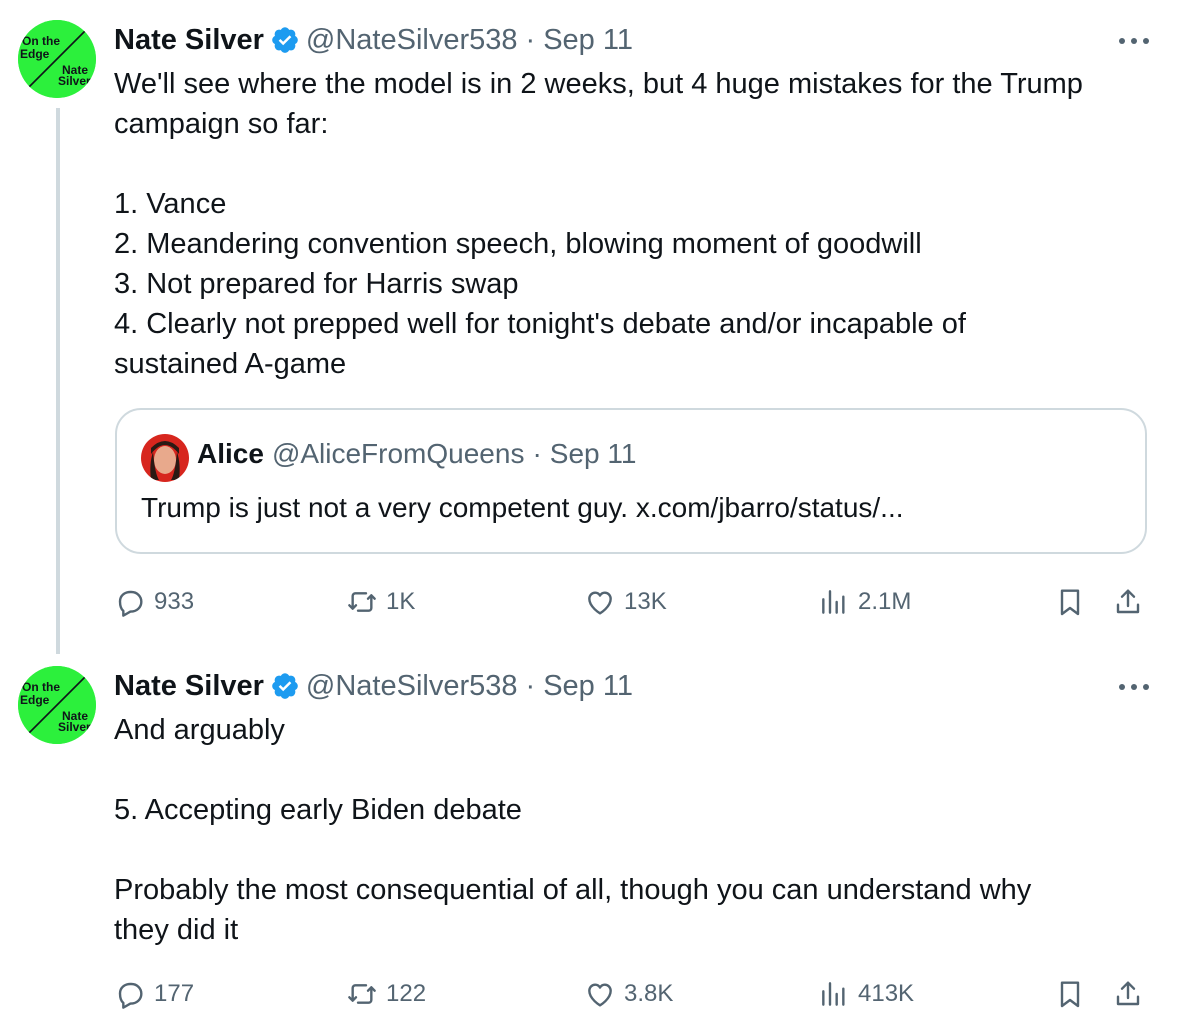  What do you see at coordinates (886, 993) in the screenshot?
I see `views-count: 413K` at bounding box center [886, 993].